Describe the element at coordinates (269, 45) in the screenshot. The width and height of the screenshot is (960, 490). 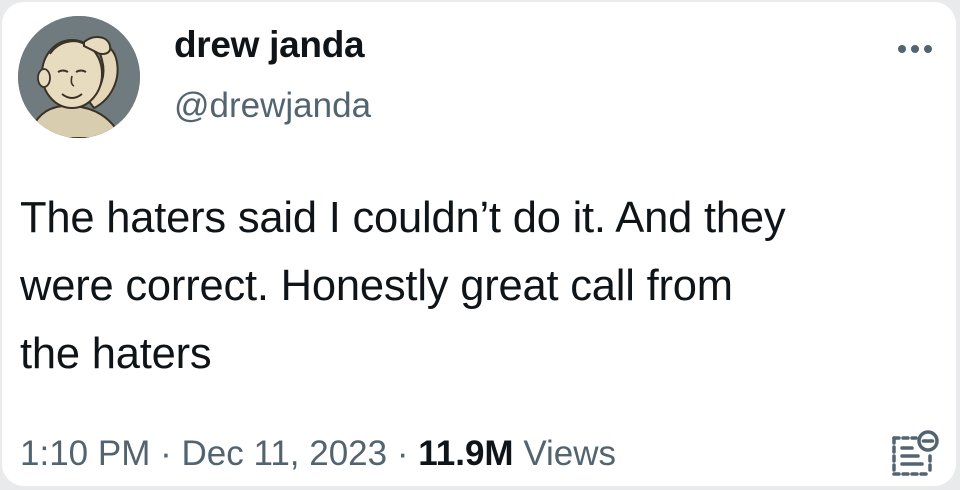
I see `display-name: drew janda` at that location.